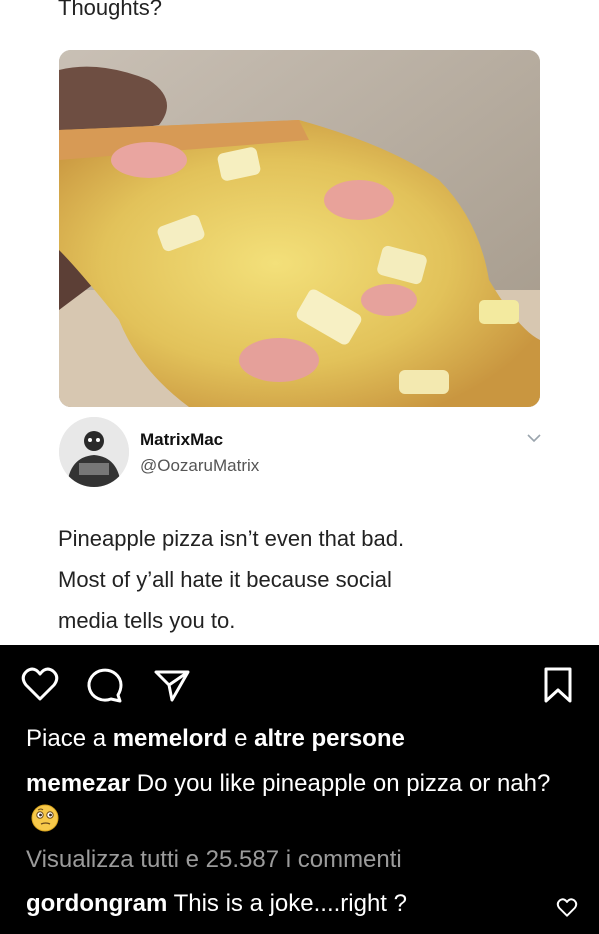  I want to click on heart-icon, so click(40, 685).